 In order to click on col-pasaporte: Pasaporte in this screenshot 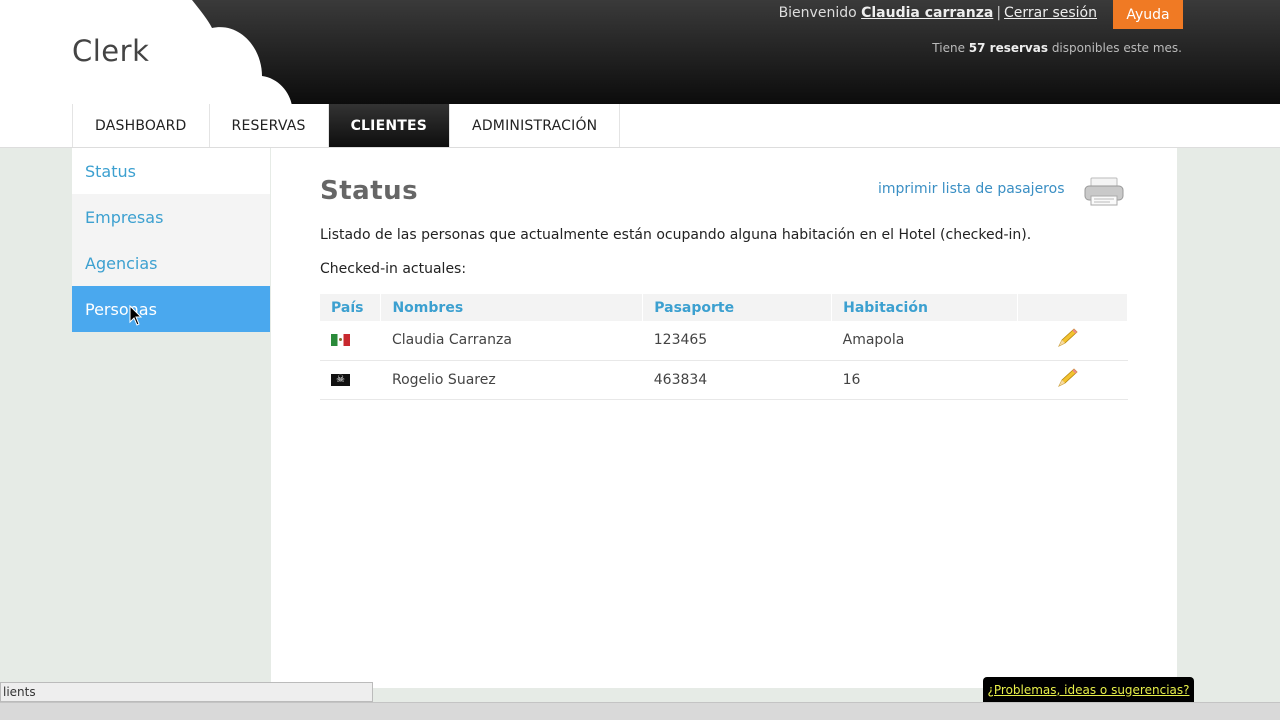, I will do `click(737, 307)`.